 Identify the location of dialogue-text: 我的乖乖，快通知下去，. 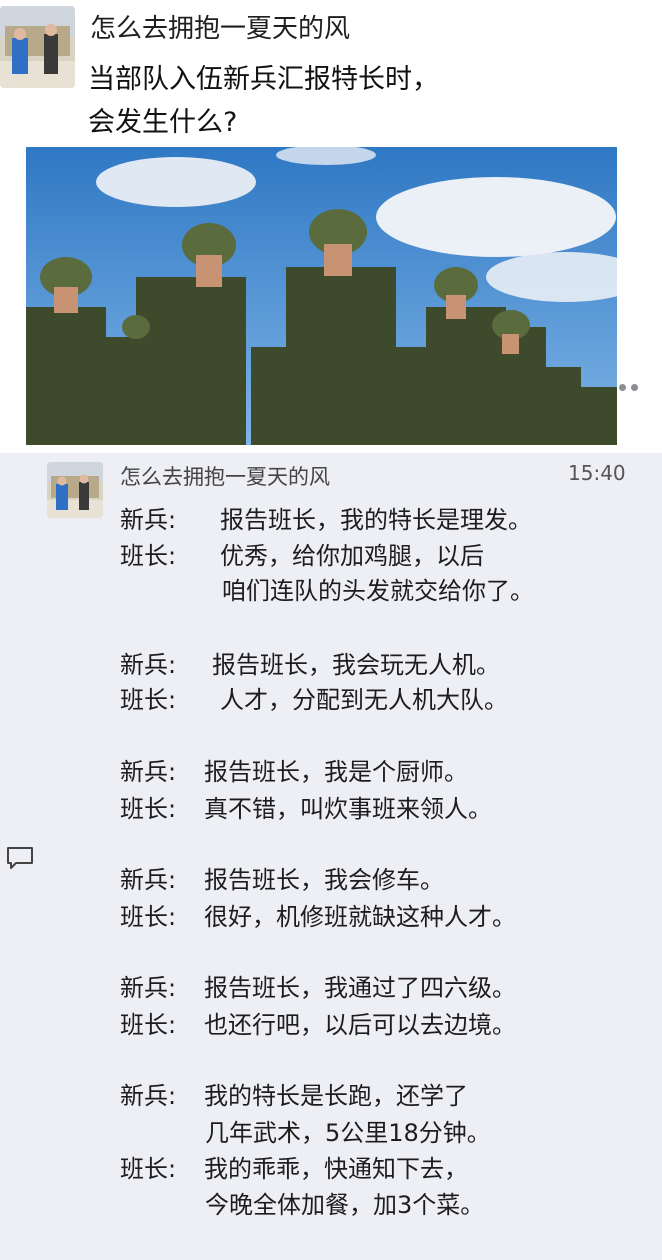
(336, 1169).